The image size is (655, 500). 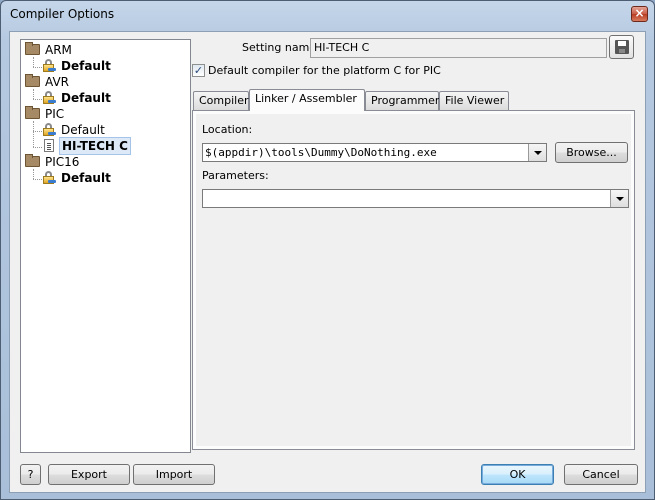 What do you see at coordinates (62, 14) in the screenshot?
I see `window-title: Compiler Options` at bounding box center [62, 14].